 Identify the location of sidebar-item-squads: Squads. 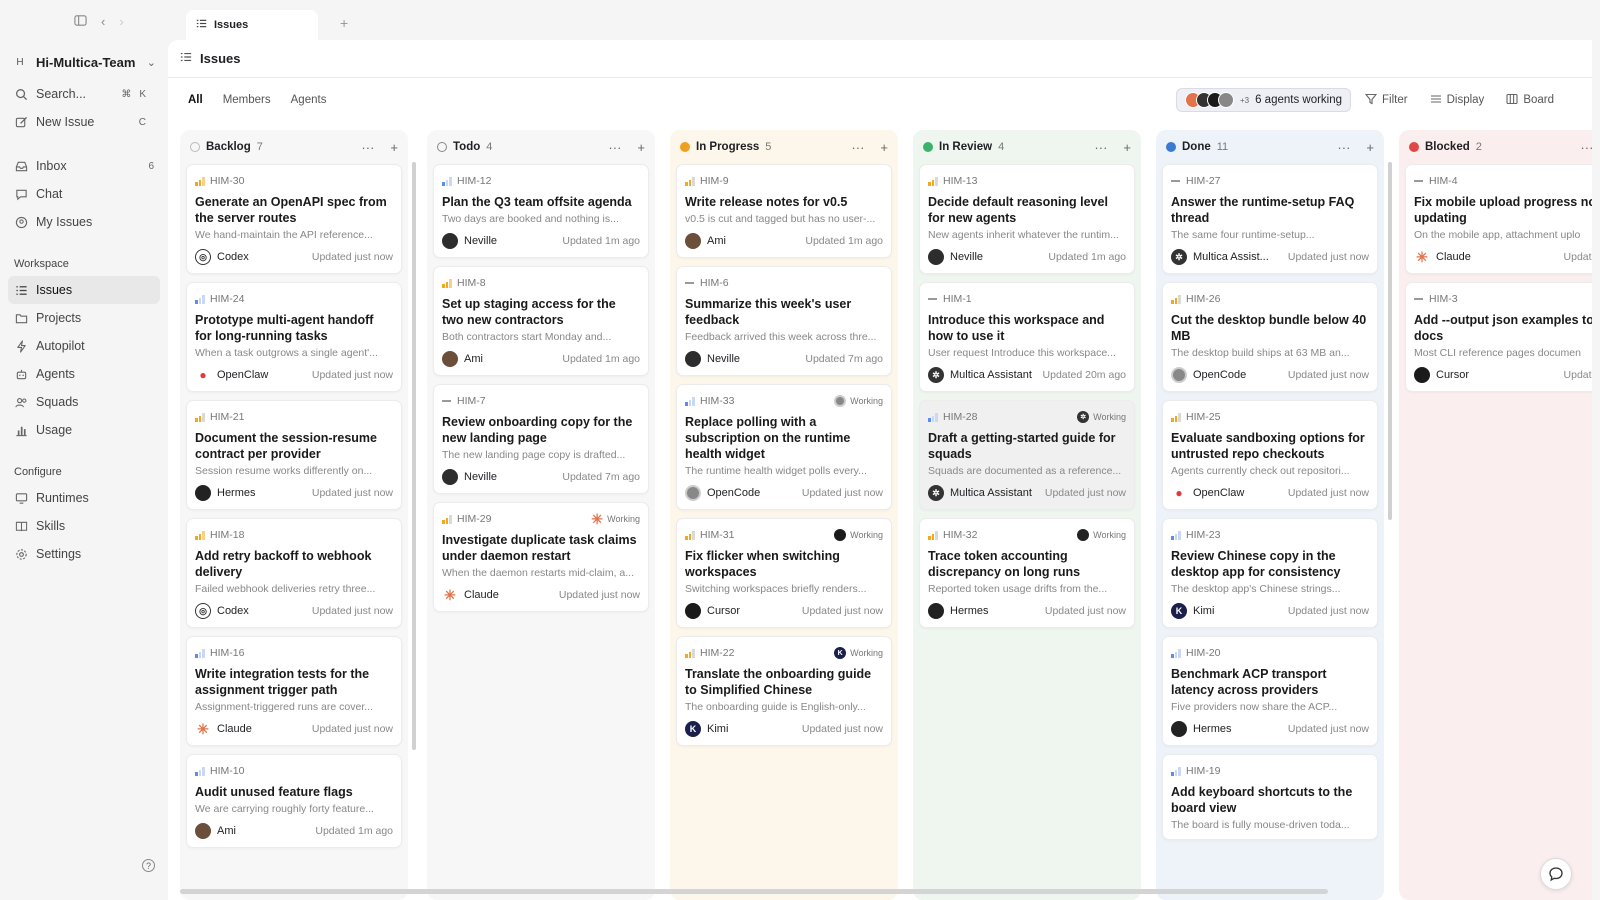
(84, 402).